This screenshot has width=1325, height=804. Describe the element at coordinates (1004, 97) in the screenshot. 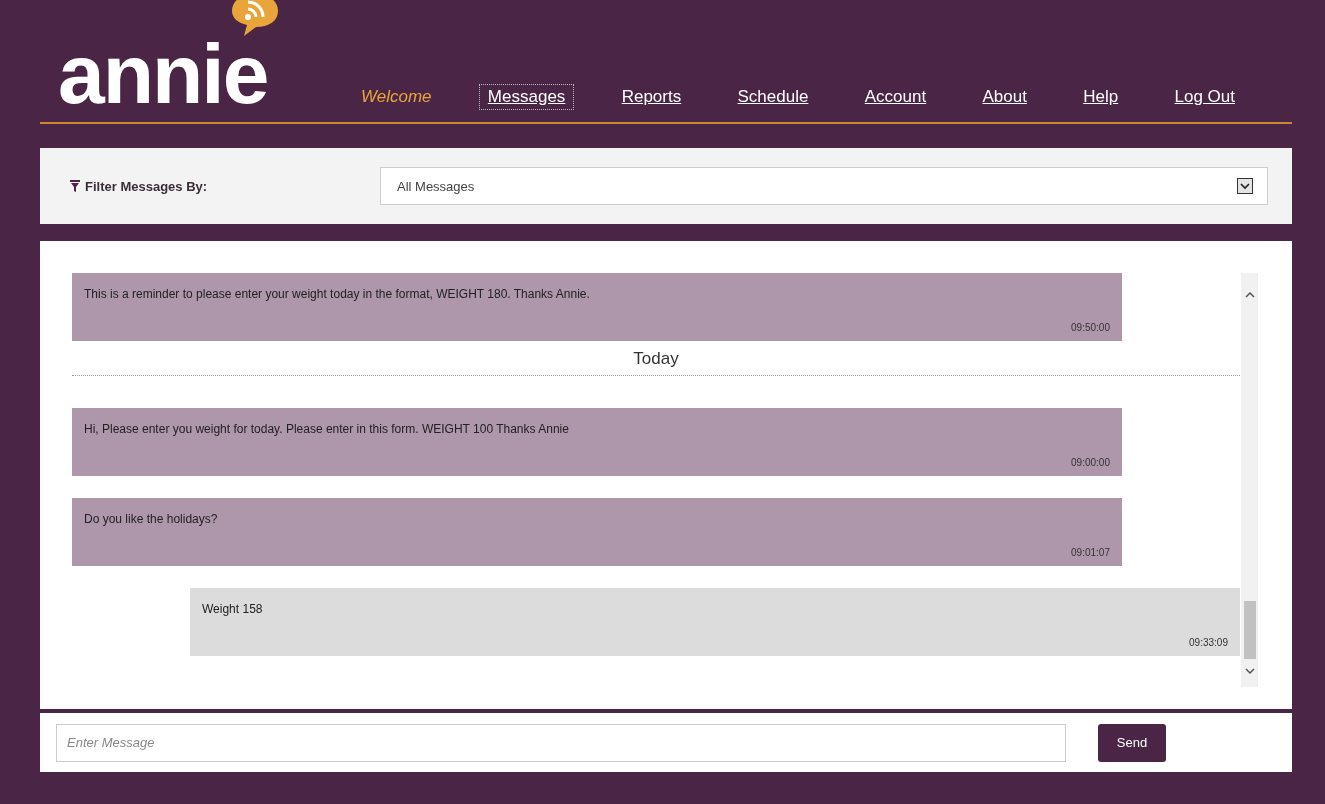

I see `nav-link: About` at that location.